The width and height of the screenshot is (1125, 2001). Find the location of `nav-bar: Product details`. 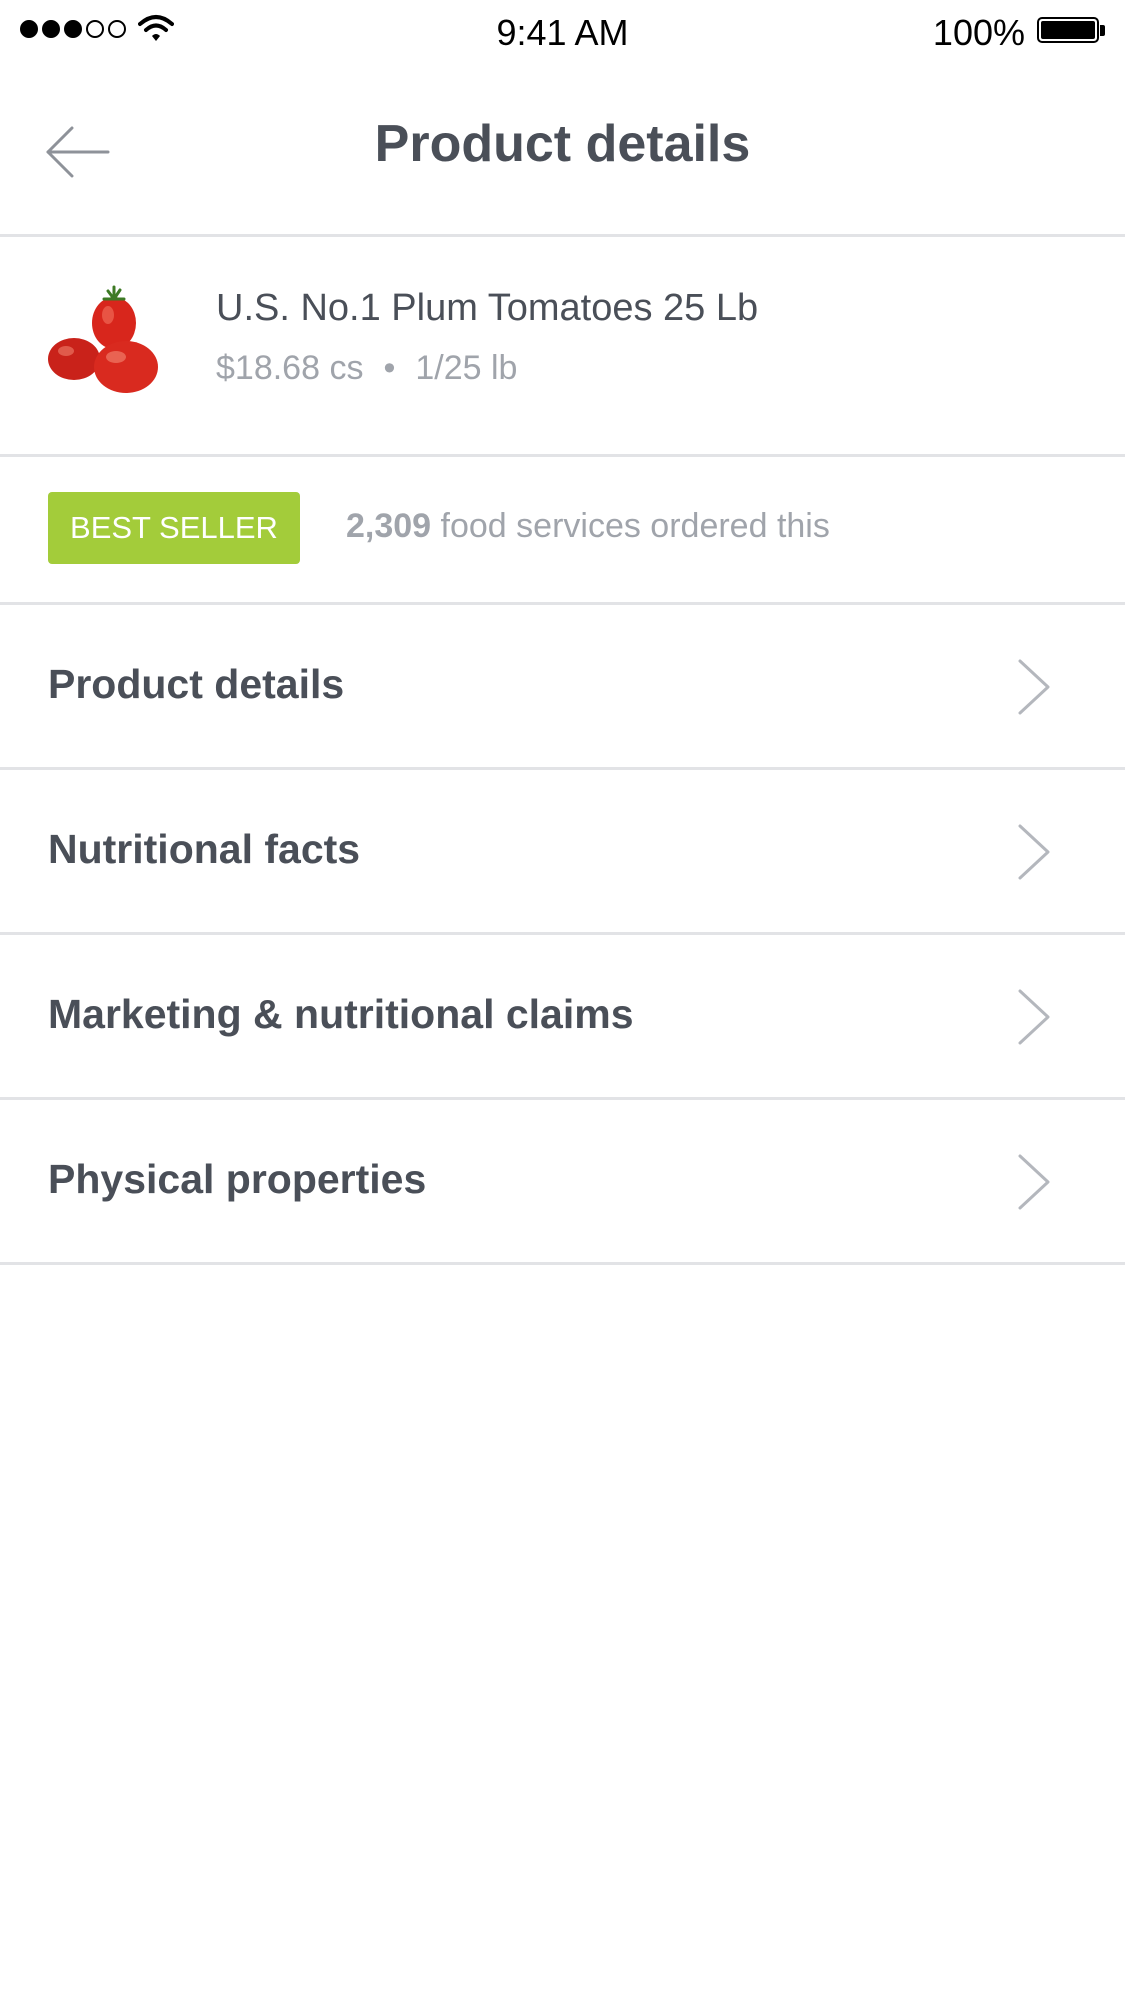

nav-bar: Product details is located at coordinates (562, 150).